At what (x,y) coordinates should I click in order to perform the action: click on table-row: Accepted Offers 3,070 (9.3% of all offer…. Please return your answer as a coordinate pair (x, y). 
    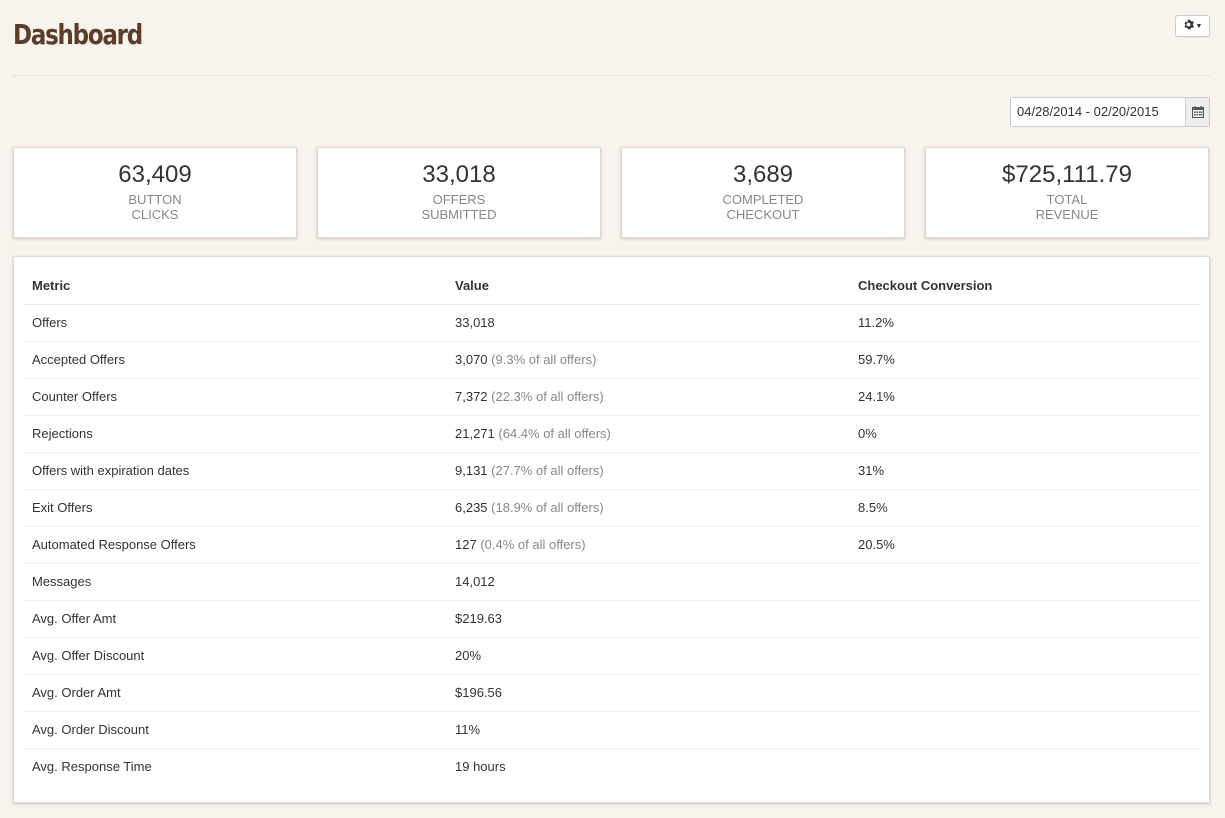
    Looking at the image, I should click on (612, 359).